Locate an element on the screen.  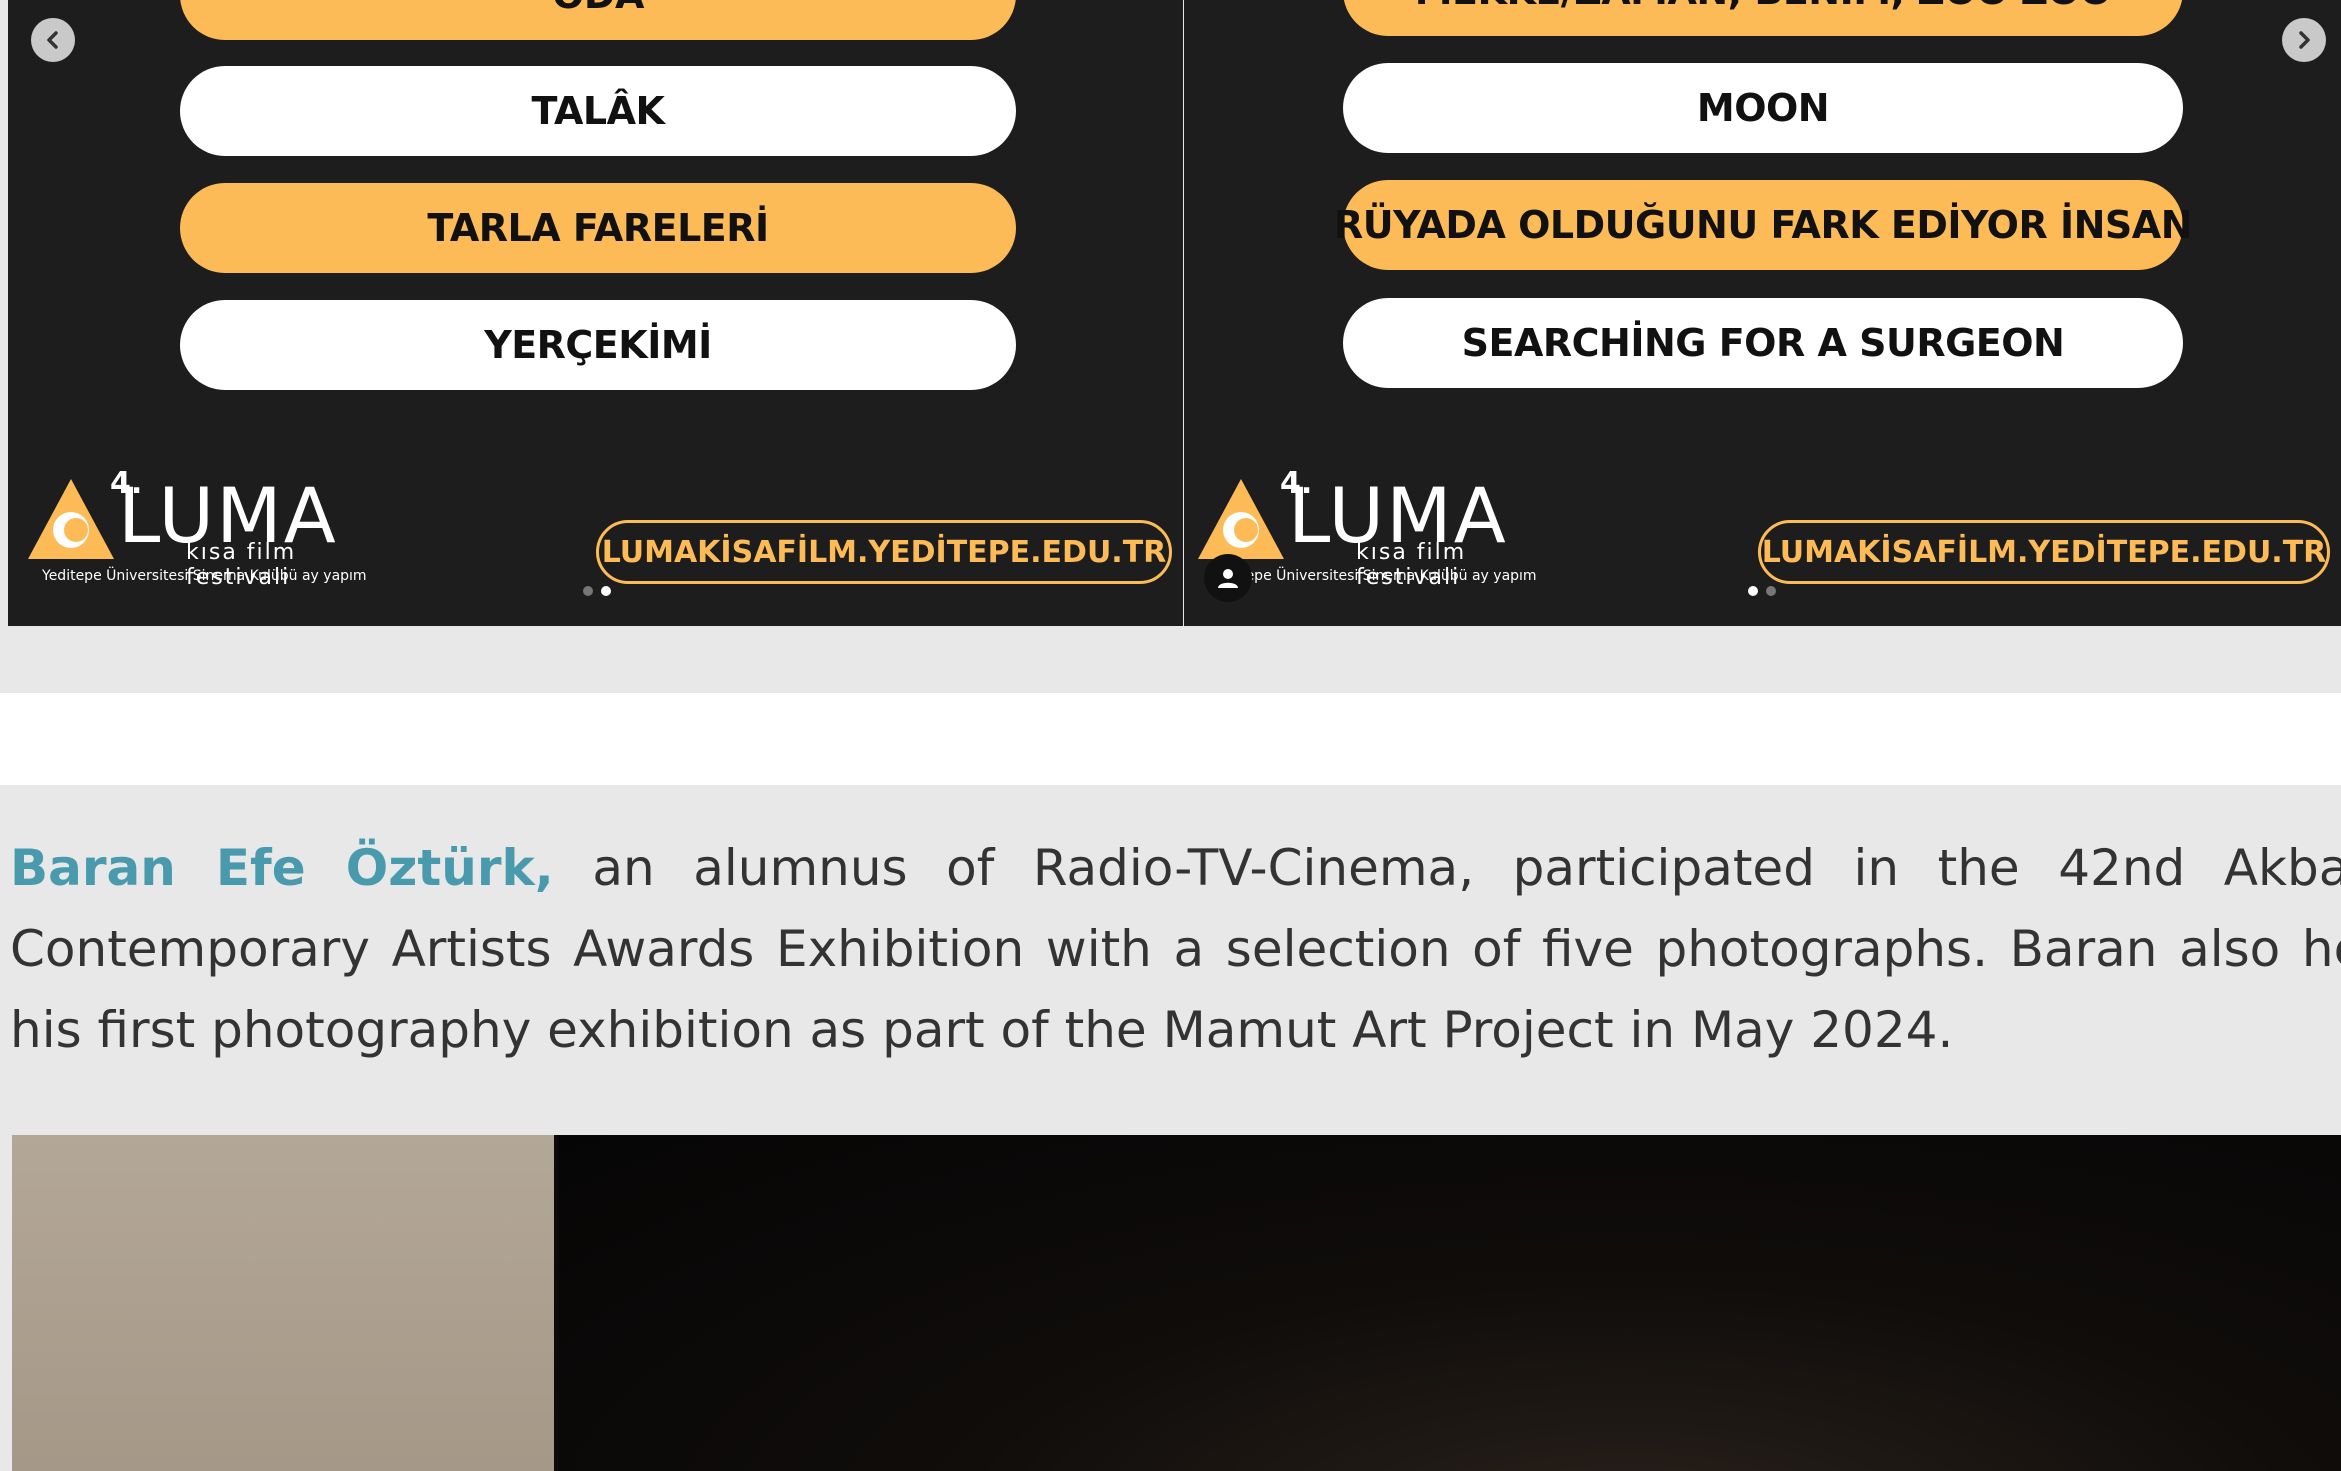
carousel-next-button is located at coordinates (2304, 40).